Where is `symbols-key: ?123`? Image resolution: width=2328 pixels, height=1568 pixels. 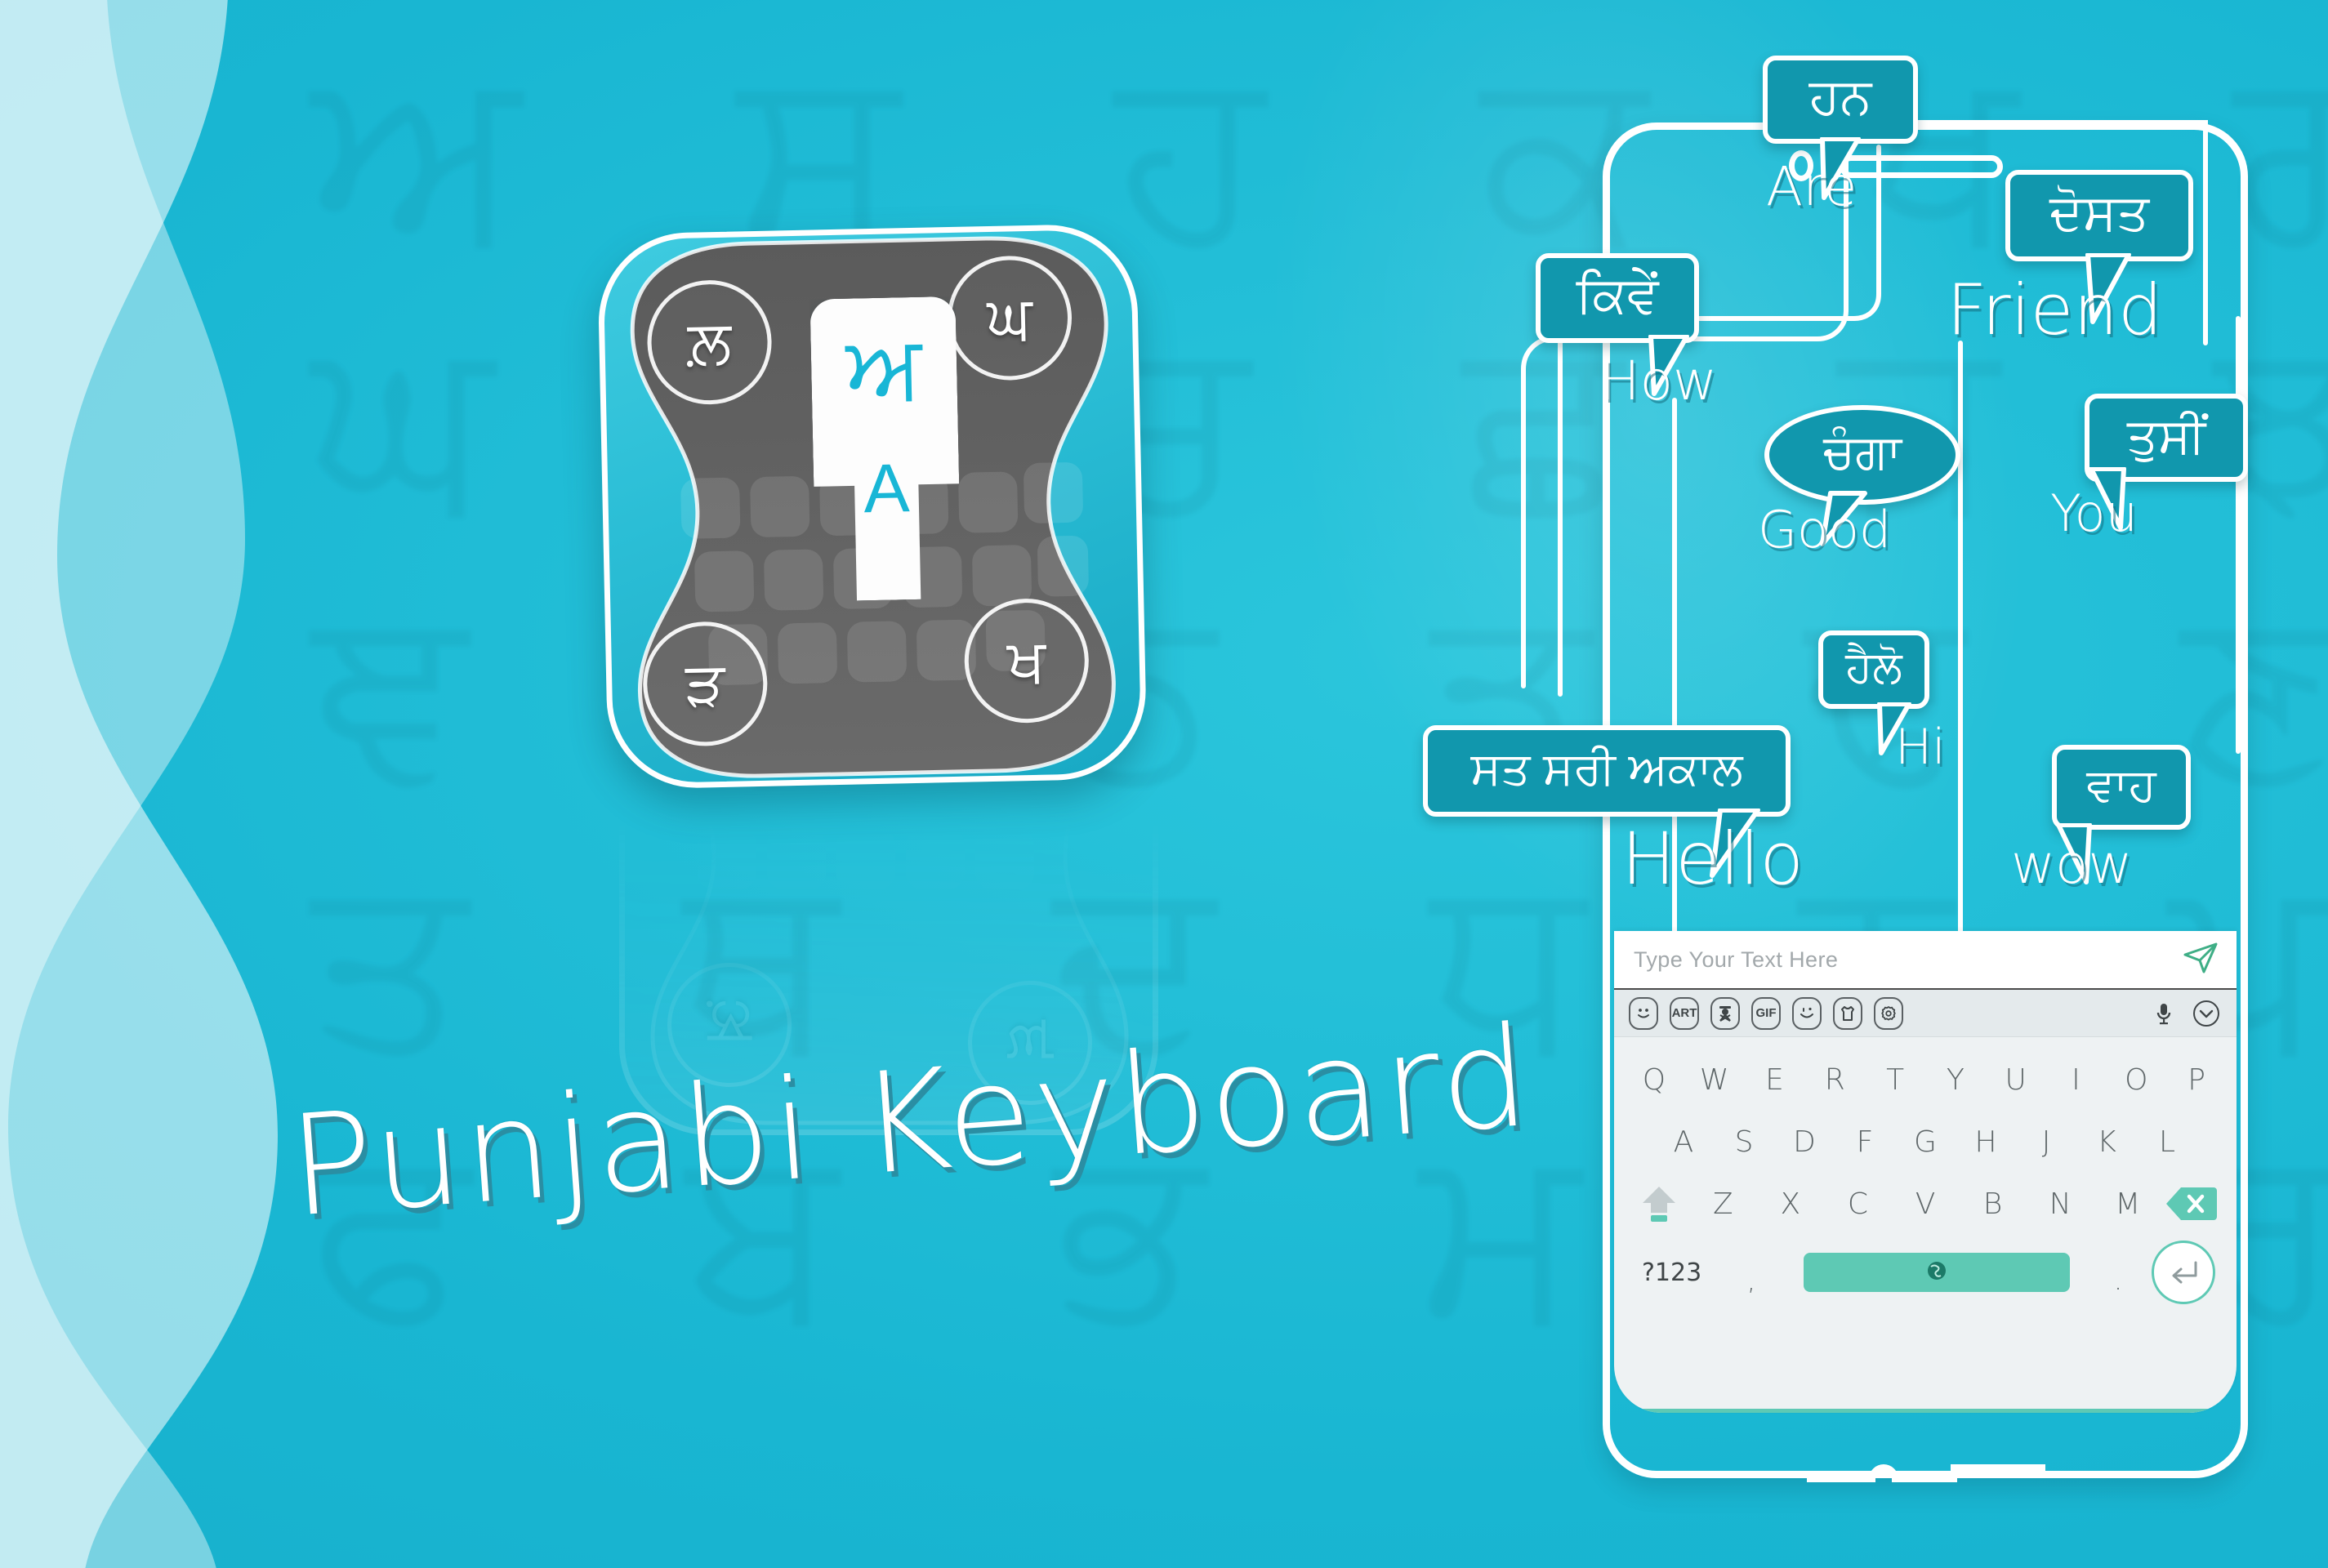 symbols-key: ?123 is located at coordinates (1675, 1272).